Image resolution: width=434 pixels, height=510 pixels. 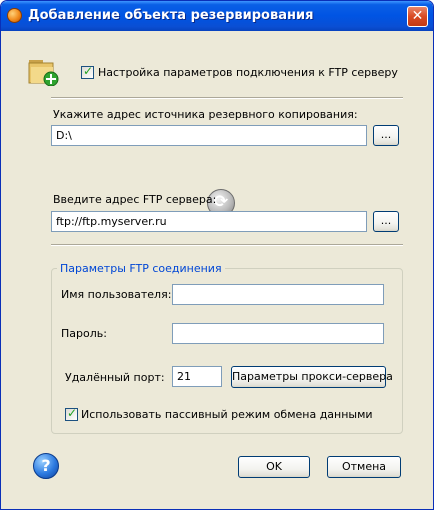 I want to click on close-icon: ✕, so click(x=417, y=16).